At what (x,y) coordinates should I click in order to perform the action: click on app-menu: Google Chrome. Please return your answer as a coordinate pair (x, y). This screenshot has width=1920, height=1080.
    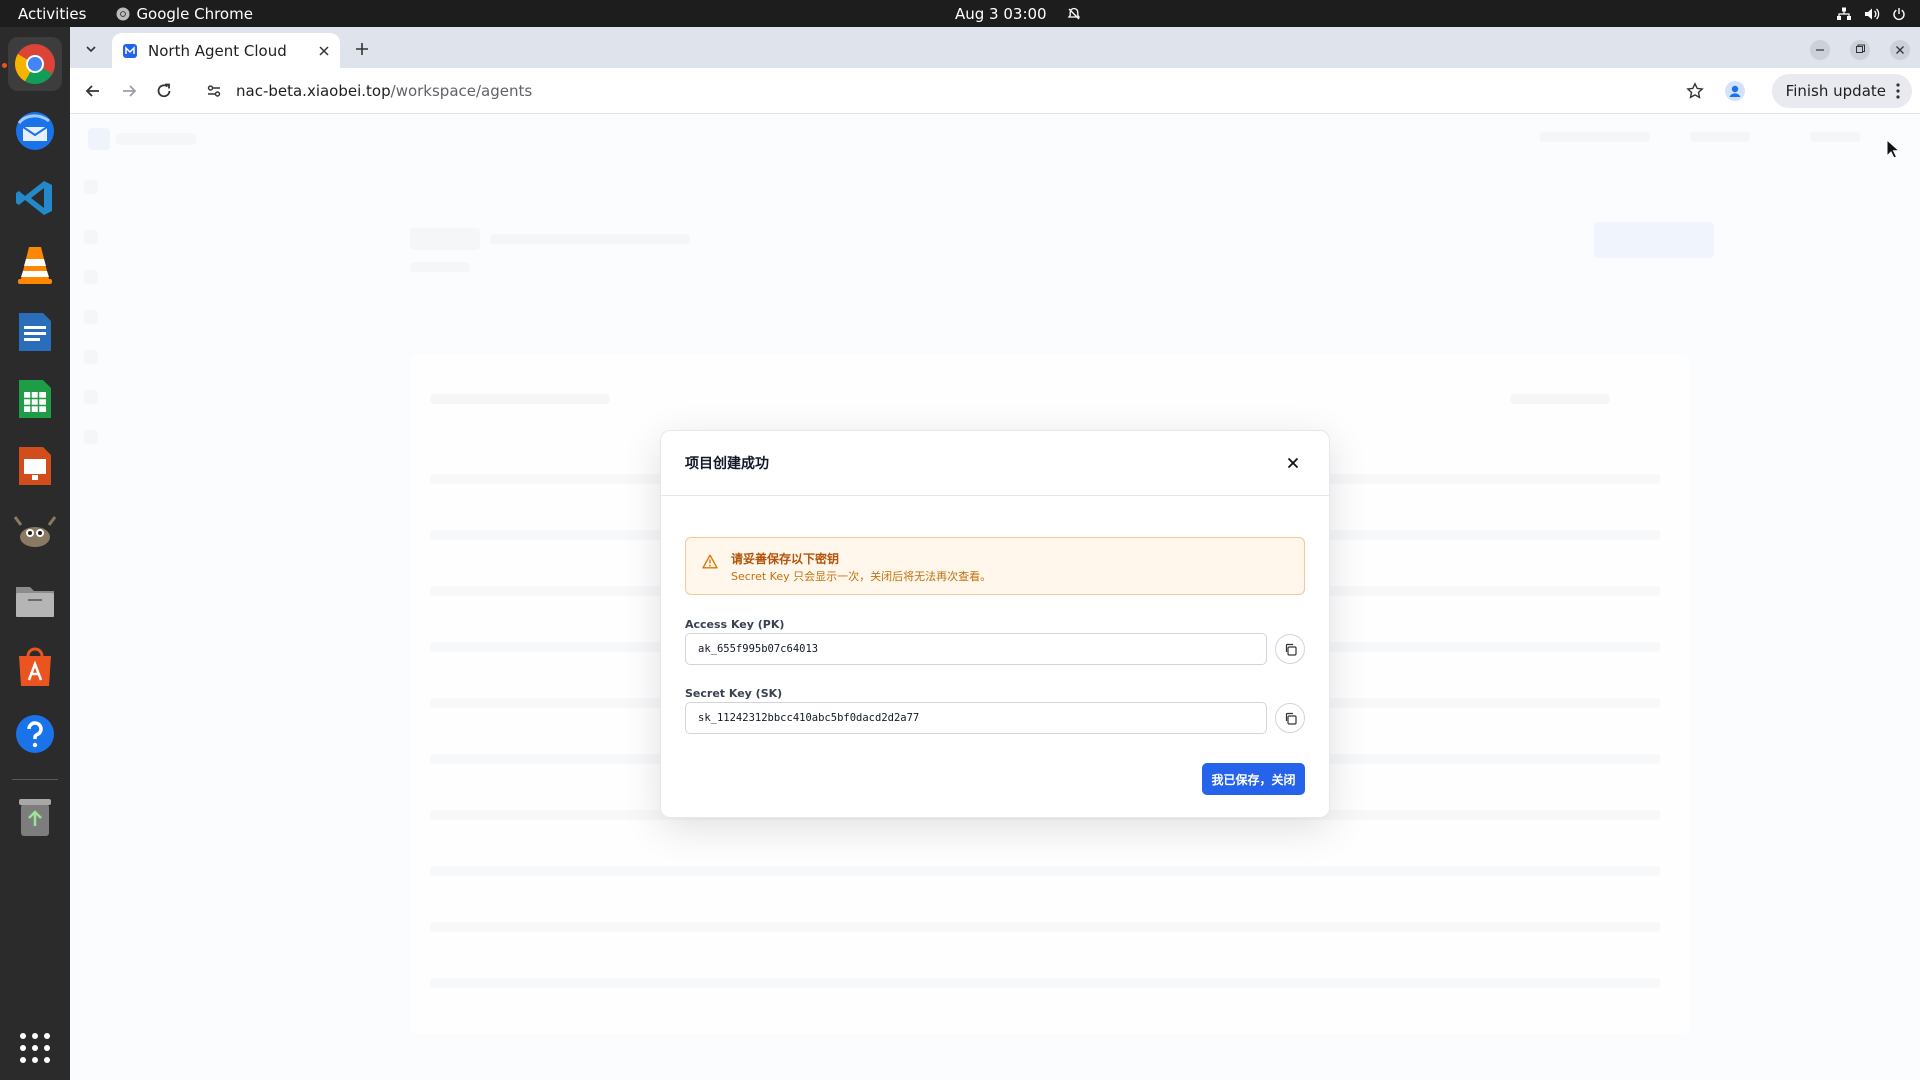
    Looking at the image, I should click on (184, 14).